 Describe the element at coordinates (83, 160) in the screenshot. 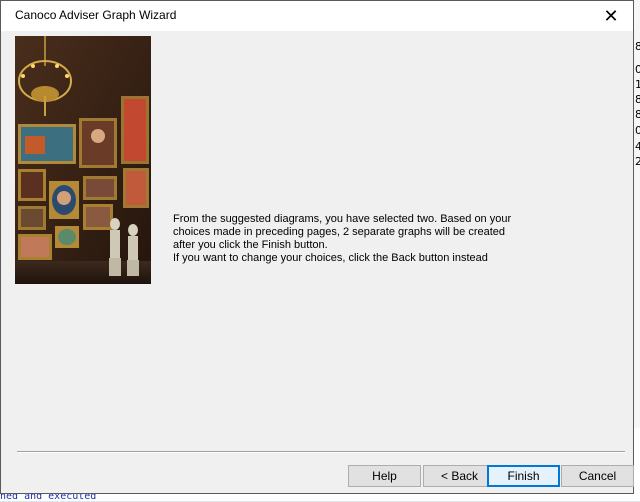

I see `gallery-painting-image` at that location.